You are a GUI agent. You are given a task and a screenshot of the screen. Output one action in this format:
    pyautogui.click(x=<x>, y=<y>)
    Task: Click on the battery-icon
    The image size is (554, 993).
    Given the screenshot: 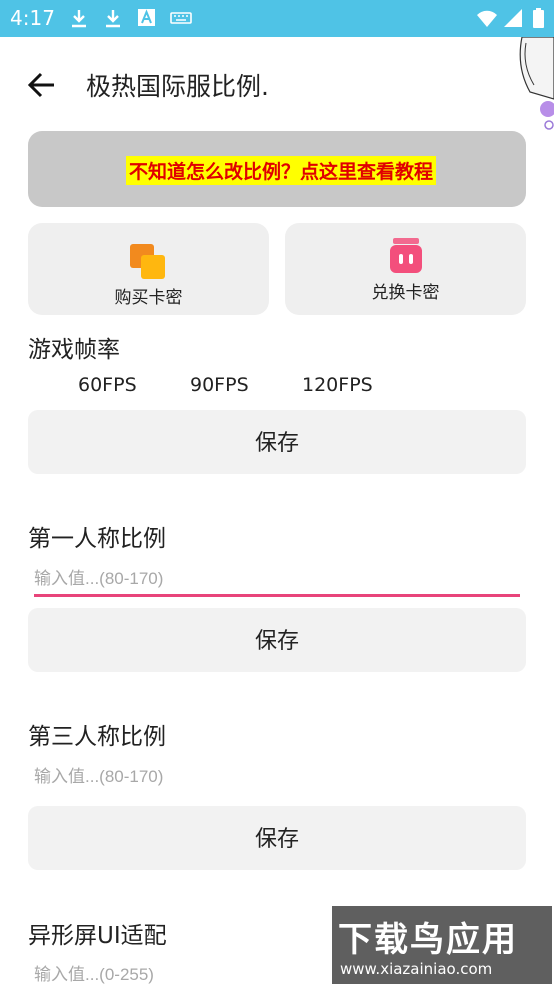 What is the action you would take?
    pyautogui.click(x=538, y=18)
    